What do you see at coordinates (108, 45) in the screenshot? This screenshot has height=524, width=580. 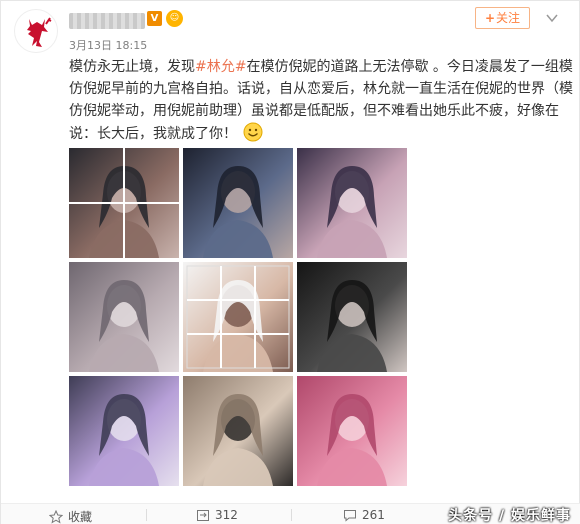 I see `post-timestamp: 3月13日 18:15` at bounding box center [108, 45].